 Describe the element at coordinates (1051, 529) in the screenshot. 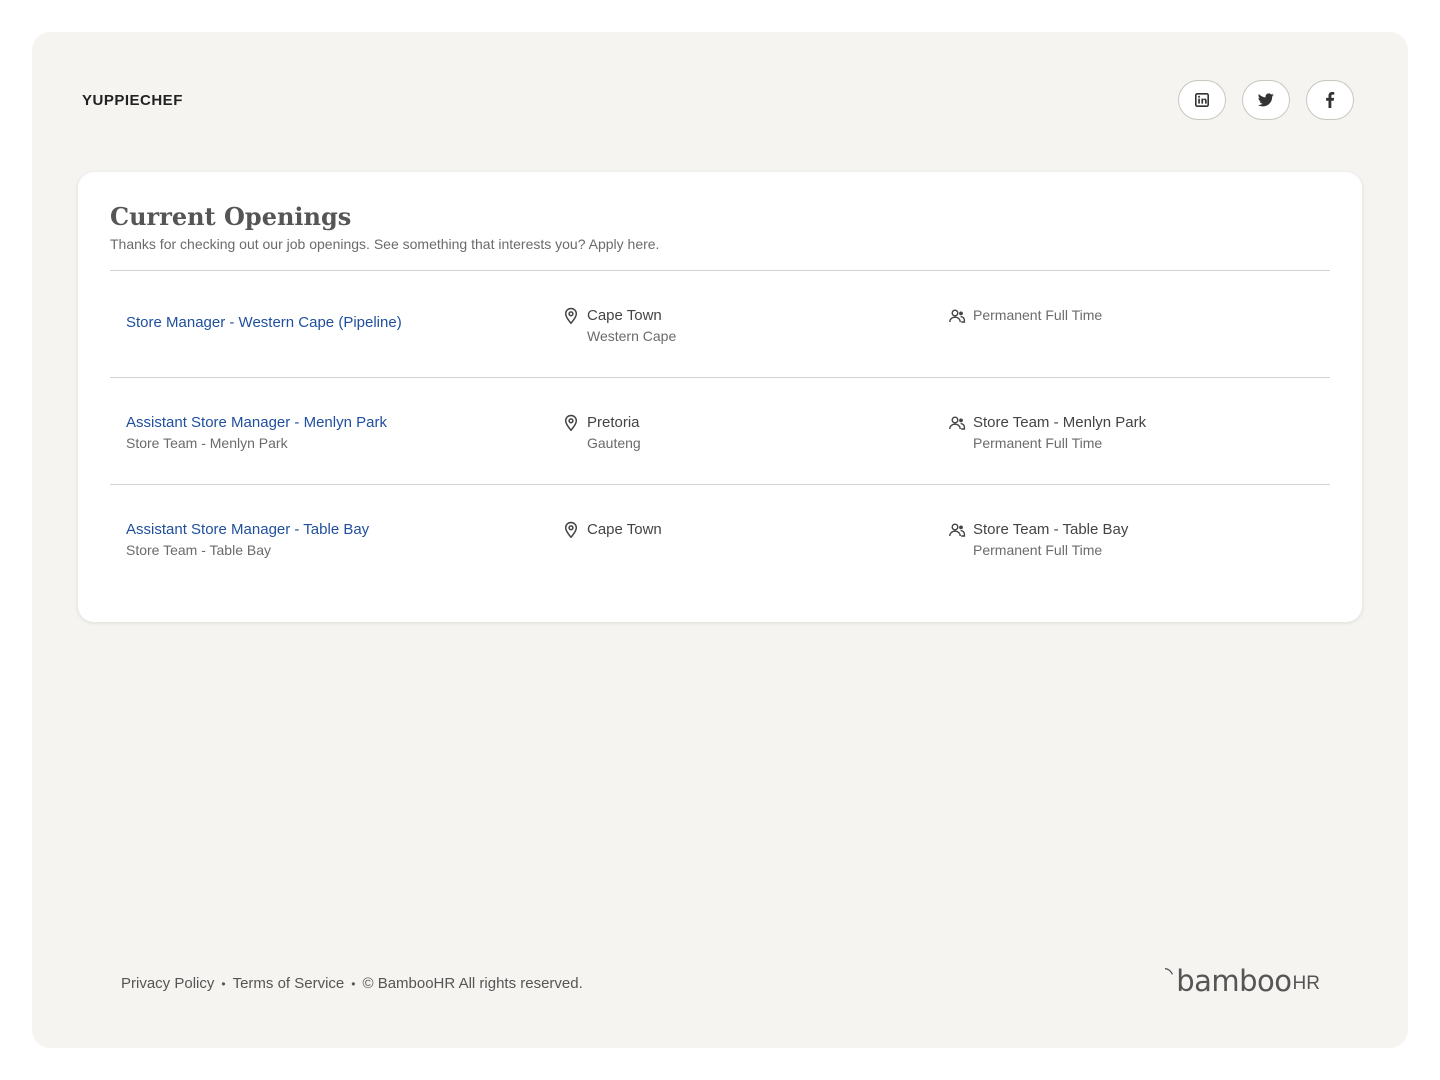

I see `job-team: Store Team - Table Bay` at that location.